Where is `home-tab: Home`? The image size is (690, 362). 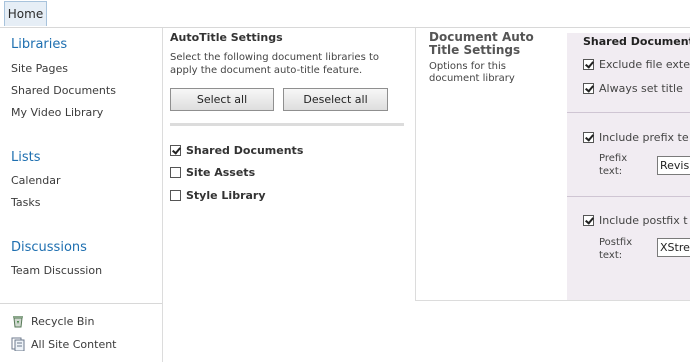 home-tab: Home is located at coordinates (25, 13).